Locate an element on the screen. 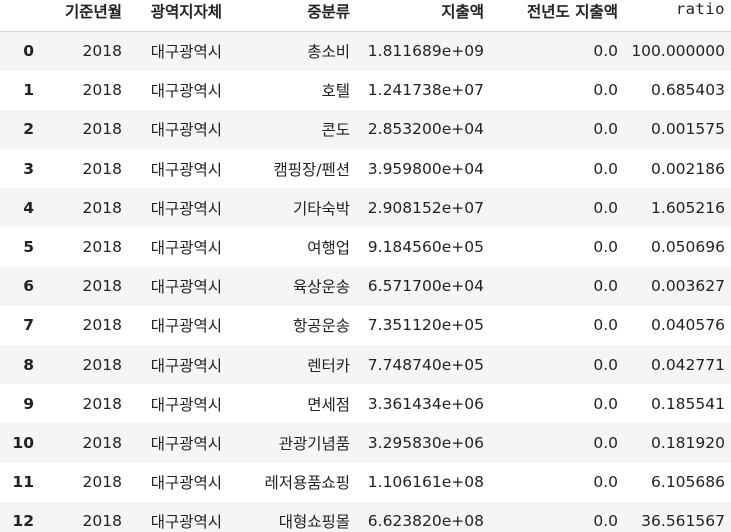 Image resolution: width=731 pixels, height=532 pixels. cell-category: 렌터카 is located at coordinates (328, 365).